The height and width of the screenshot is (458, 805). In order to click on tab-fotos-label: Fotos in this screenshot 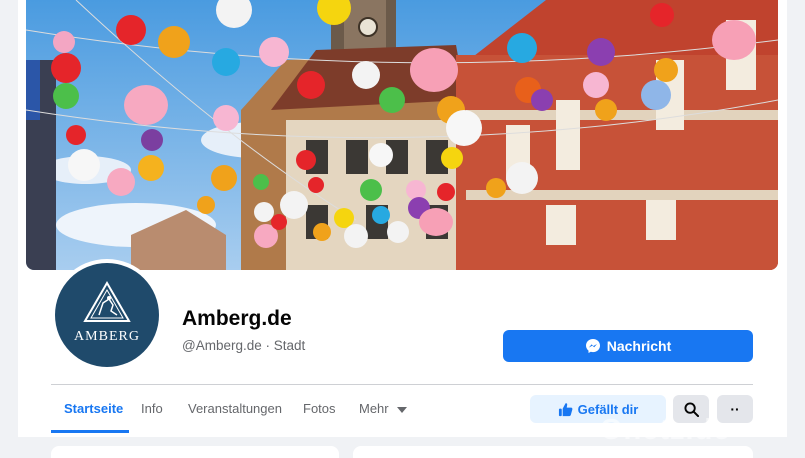, I will do `click(319, 408)`.